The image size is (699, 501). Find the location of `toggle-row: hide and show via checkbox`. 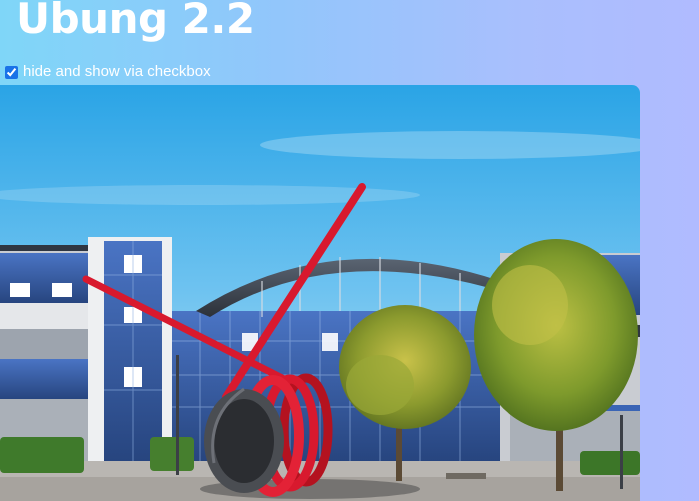

toggle-row: hide and show via checkbox is located at coordinates (107, 72).